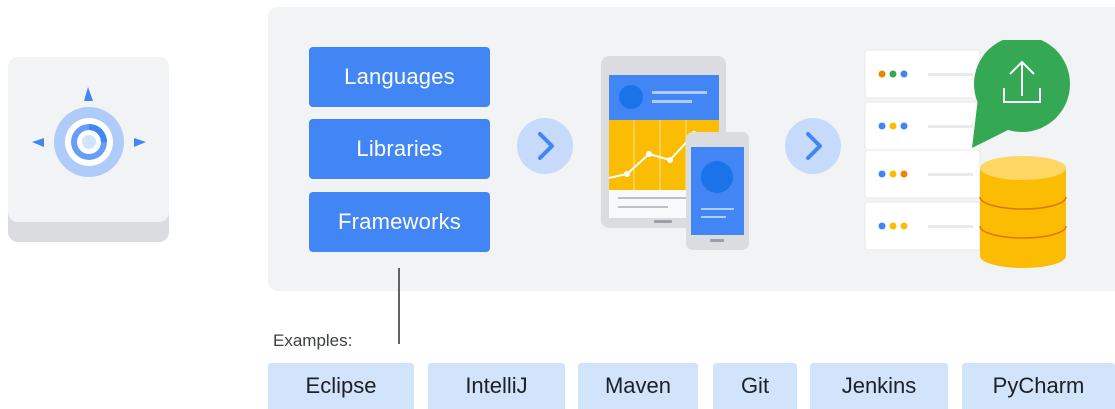  I want to click on server-rack-icon, so click(967, 154).